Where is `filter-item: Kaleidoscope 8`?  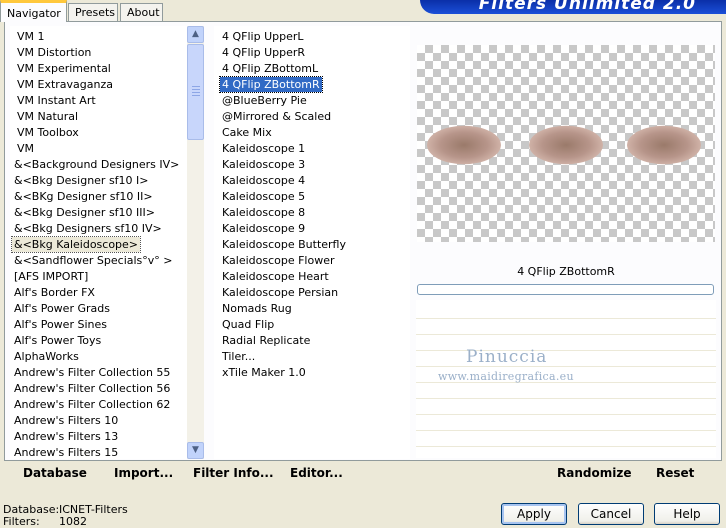
filter-item: Kaleidoscope 8 is located at coordinates (263, 212).